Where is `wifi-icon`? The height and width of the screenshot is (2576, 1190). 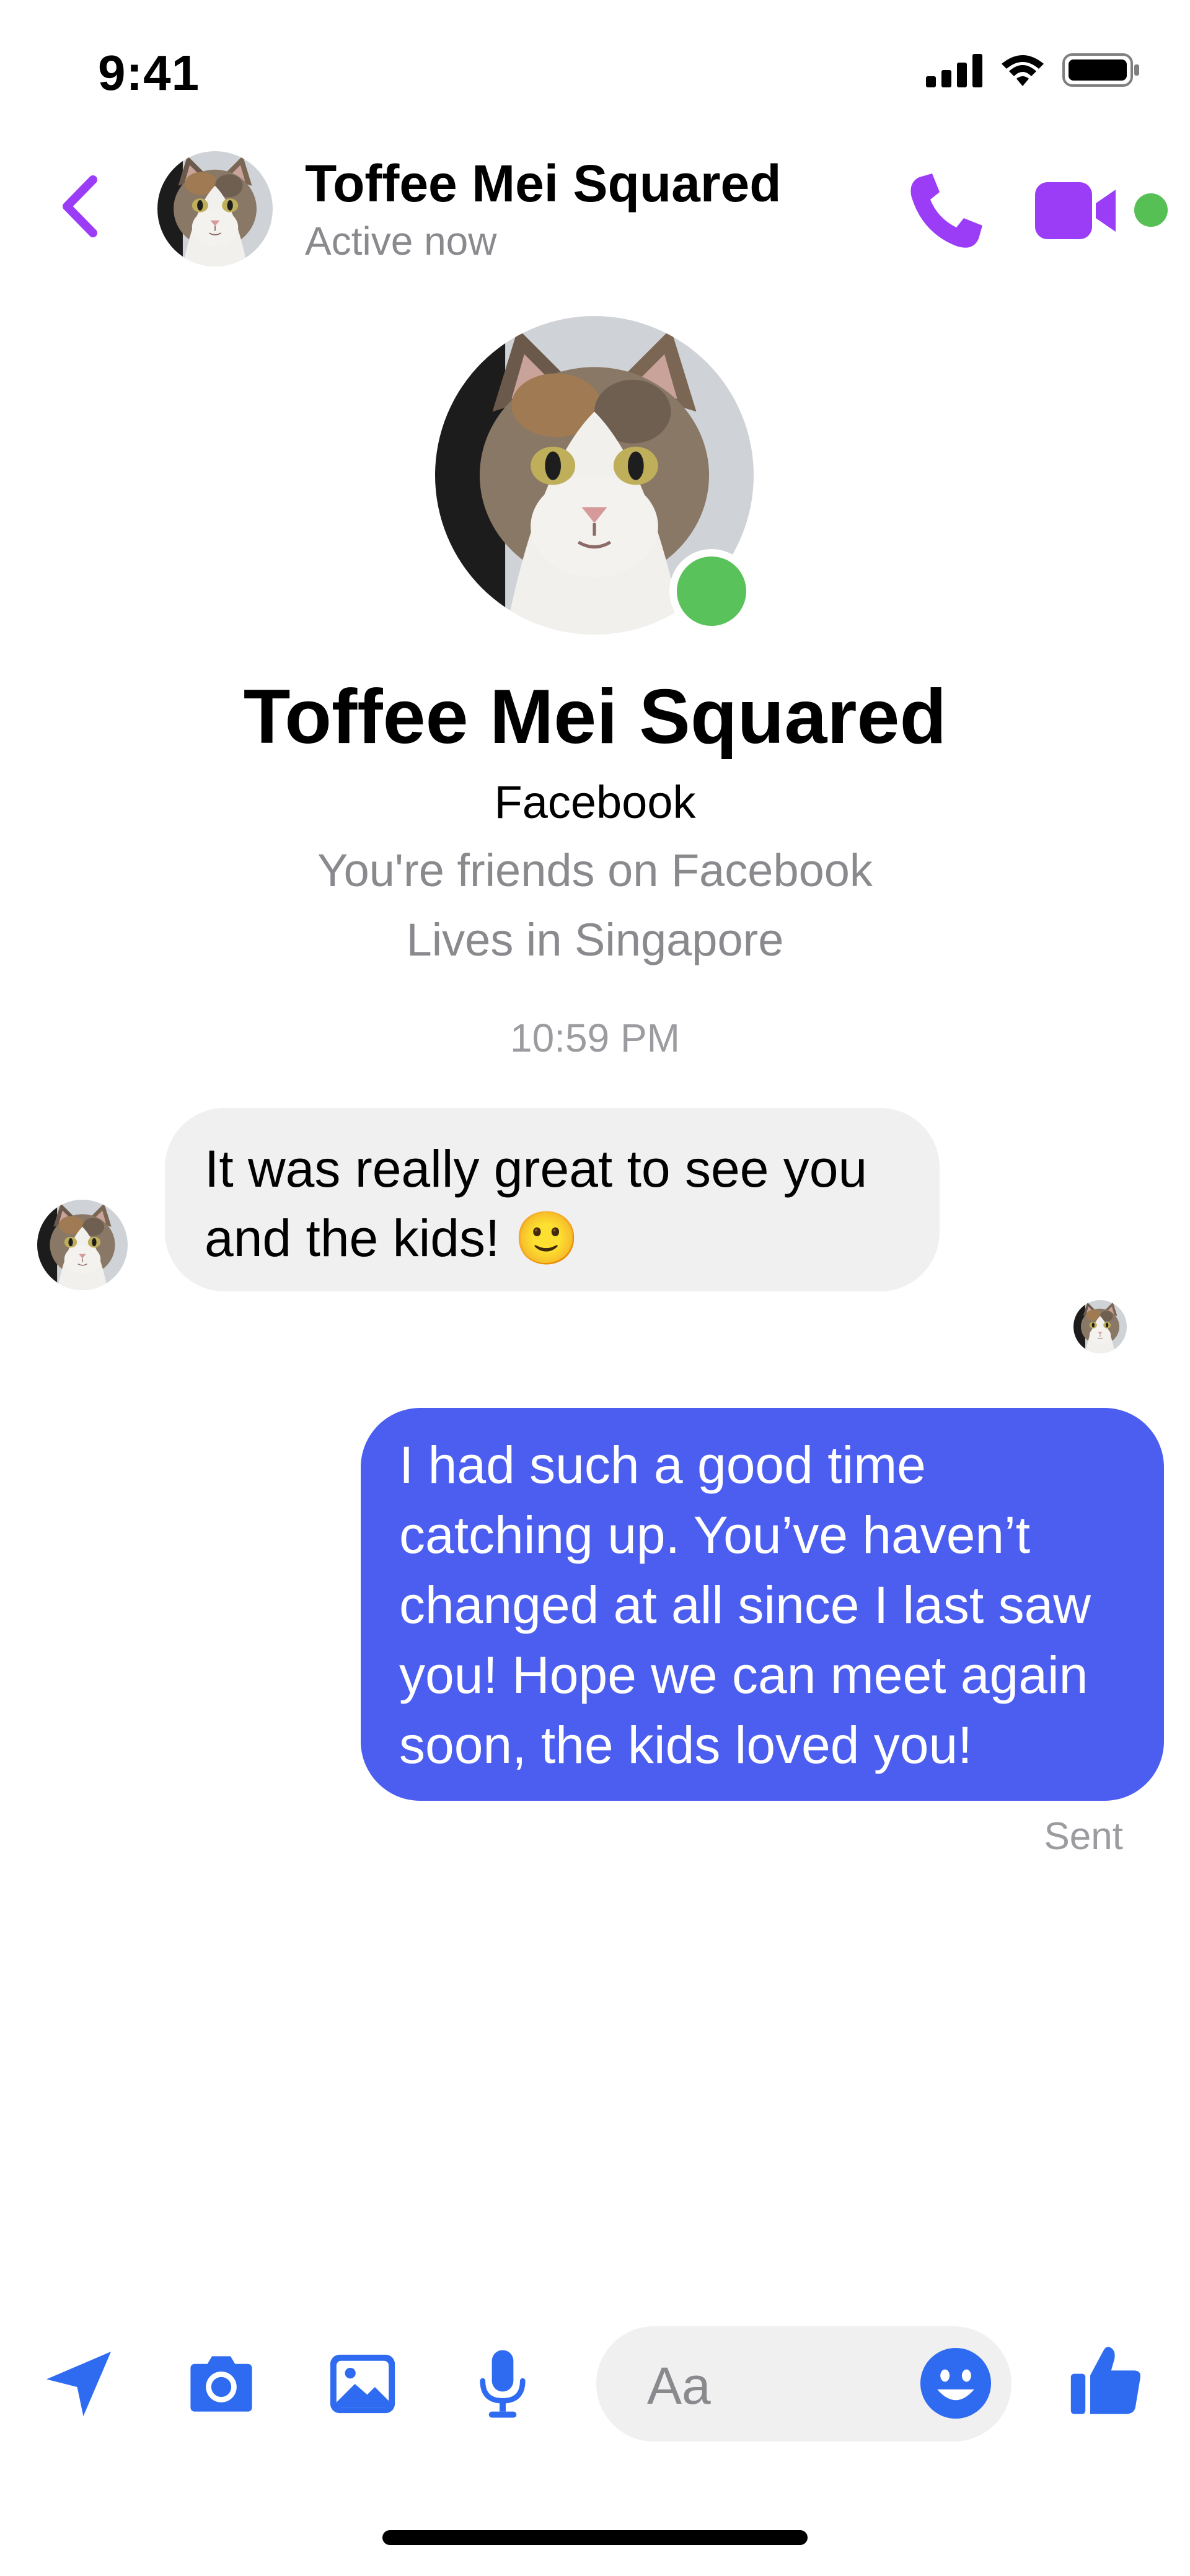 wifi-icon is located at coordinates (1022, 70).